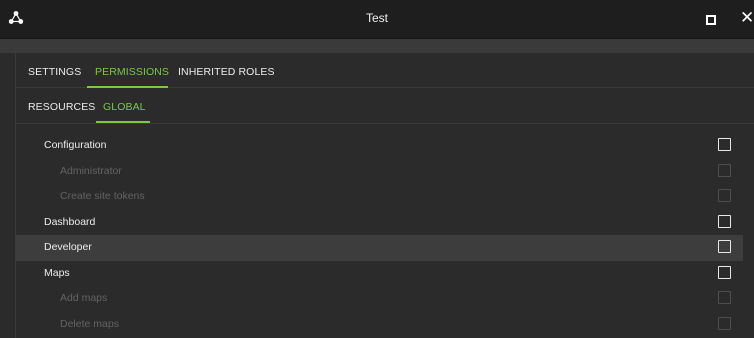  Describe the element at coordinates (102, 196) in the screenshot. I see `permission-label: Create site tokens` at that location.